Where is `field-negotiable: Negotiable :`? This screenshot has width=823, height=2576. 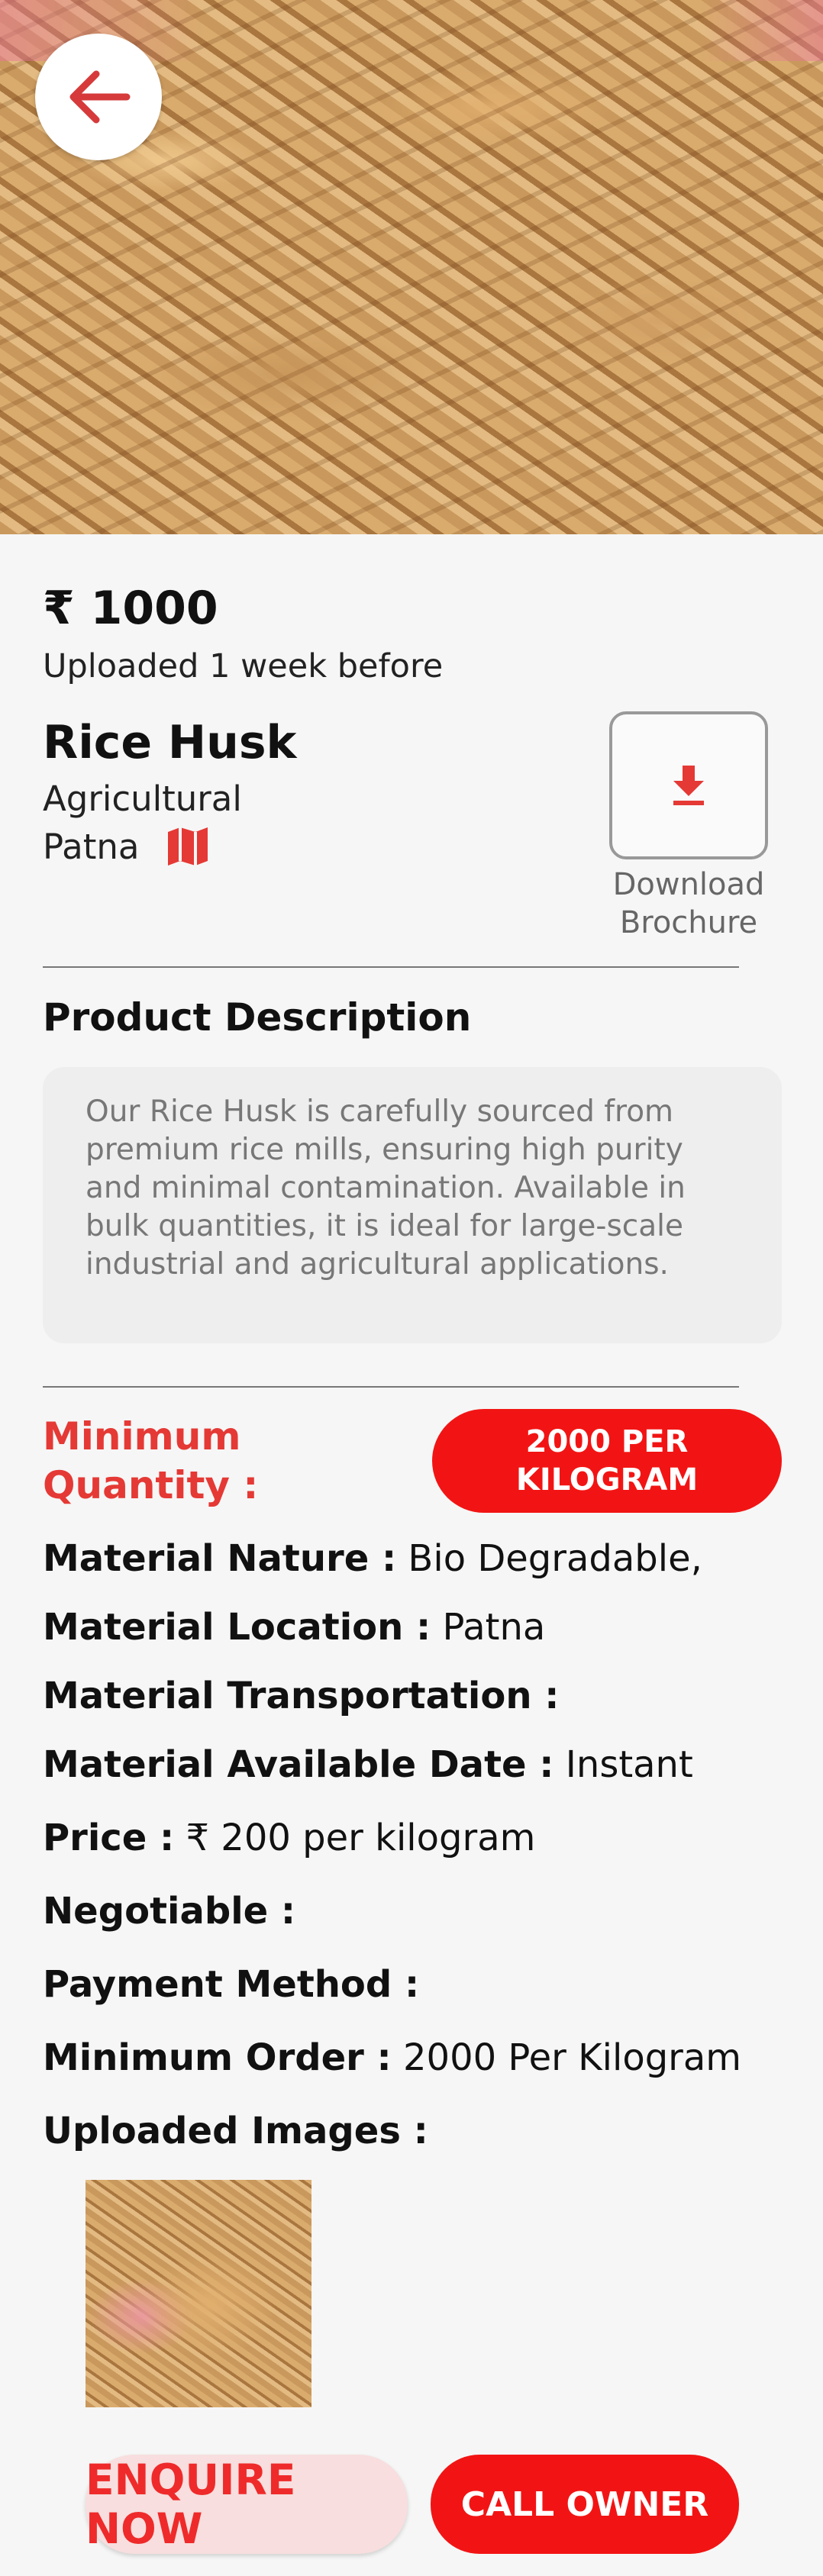 field-negotiable: Negotiable : is located at coordinates (169, 1911).